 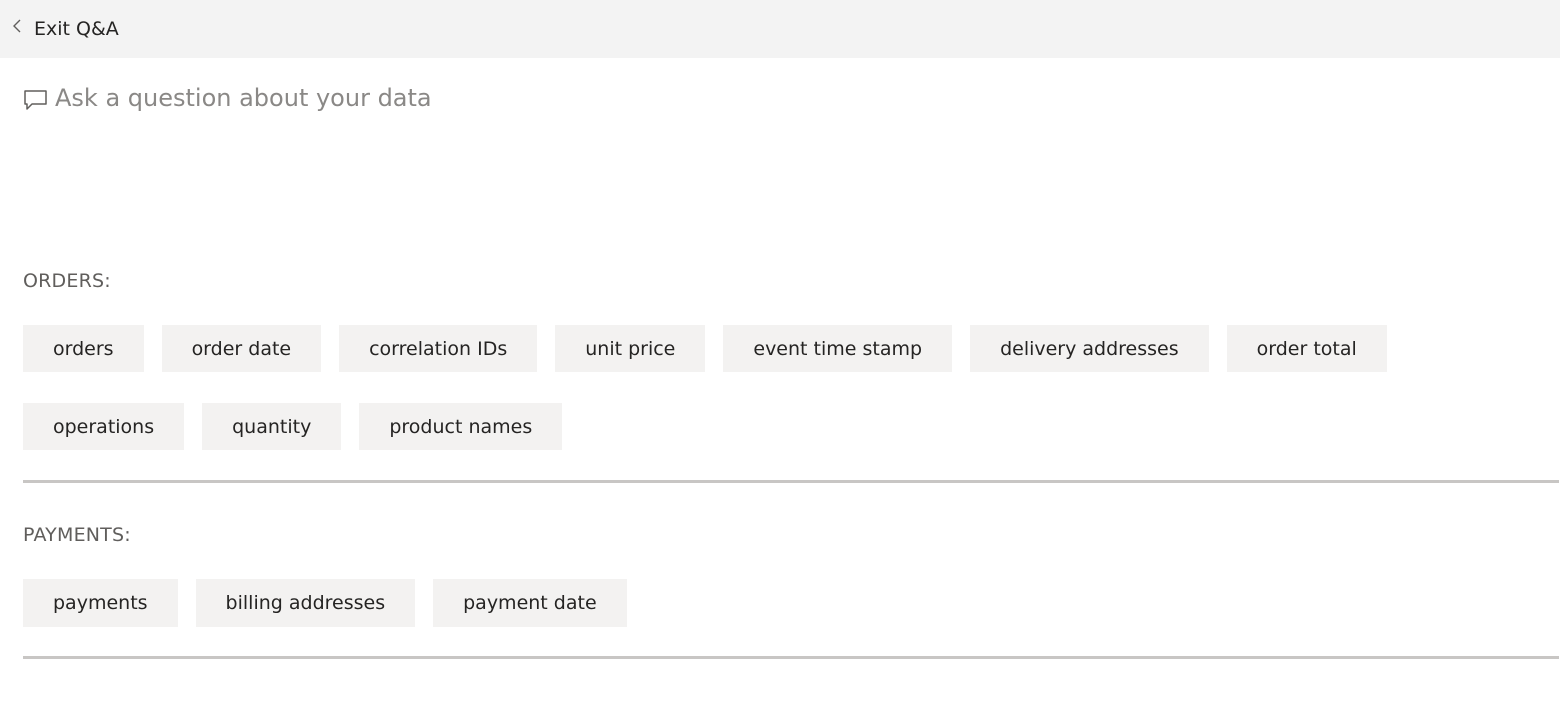 I want to click on orders-chip-row-2: operations quantity product names, so click(x=293, y=426).